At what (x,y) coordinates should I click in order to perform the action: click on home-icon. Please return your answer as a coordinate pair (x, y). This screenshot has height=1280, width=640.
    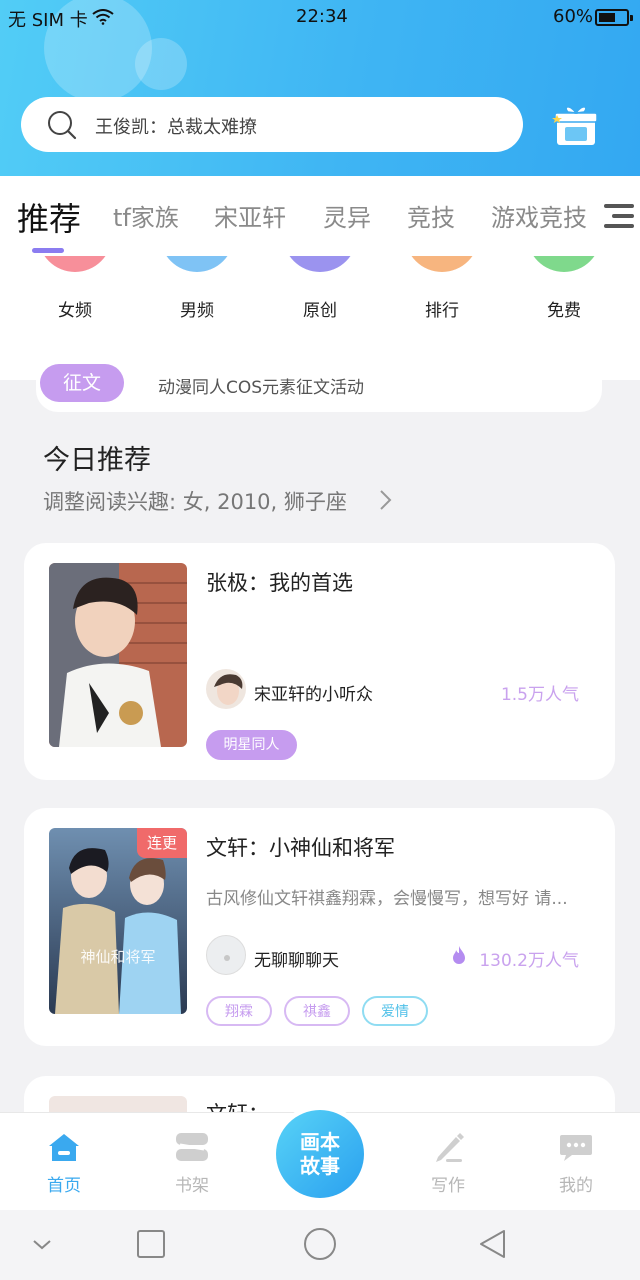
    Looking at the image, I should click on (64, 1147).